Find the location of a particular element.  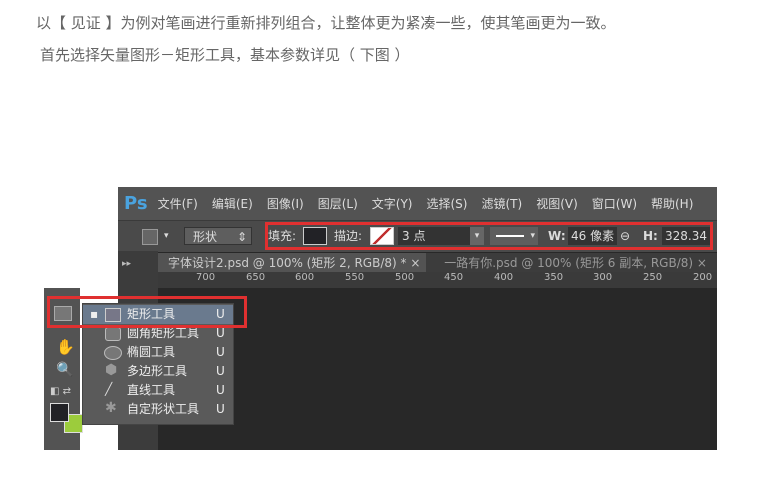

ellipse-icon is located at coordinates (113, 353).